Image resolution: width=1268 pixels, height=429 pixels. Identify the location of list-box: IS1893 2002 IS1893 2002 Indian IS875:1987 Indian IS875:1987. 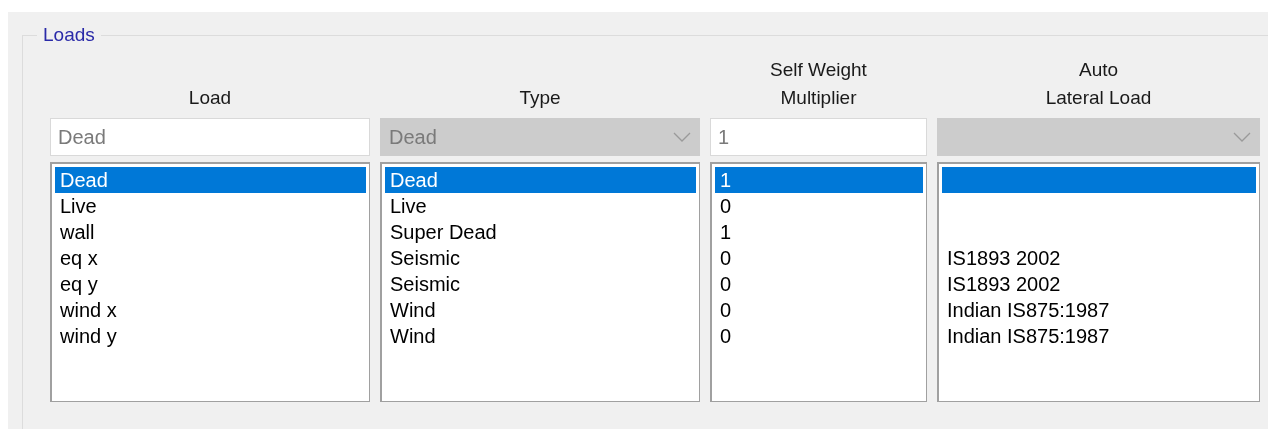
(1098, 282).